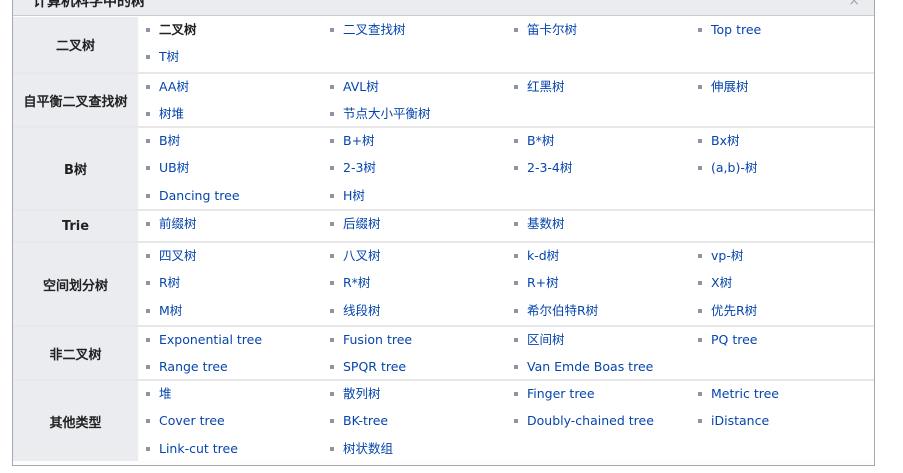 The width and height of the screenshot is (903, 473). Describe the element at coordinates (178, 224) in the screenshot. I see `navbox-link: 前缀树` at that location.